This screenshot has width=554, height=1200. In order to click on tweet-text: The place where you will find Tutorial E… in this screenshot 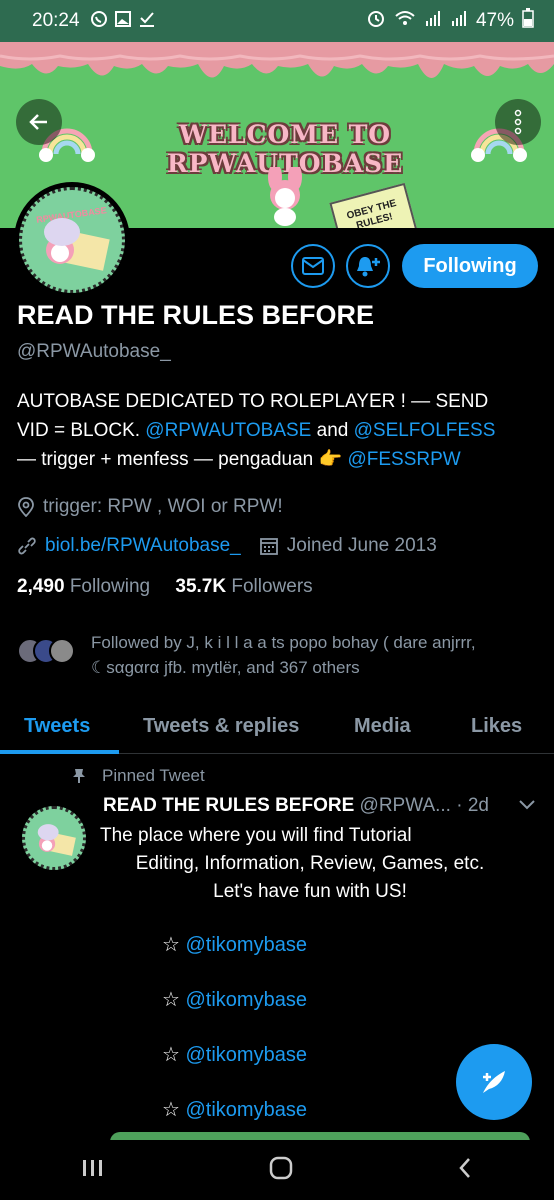, I will do `click(310, 864)`.